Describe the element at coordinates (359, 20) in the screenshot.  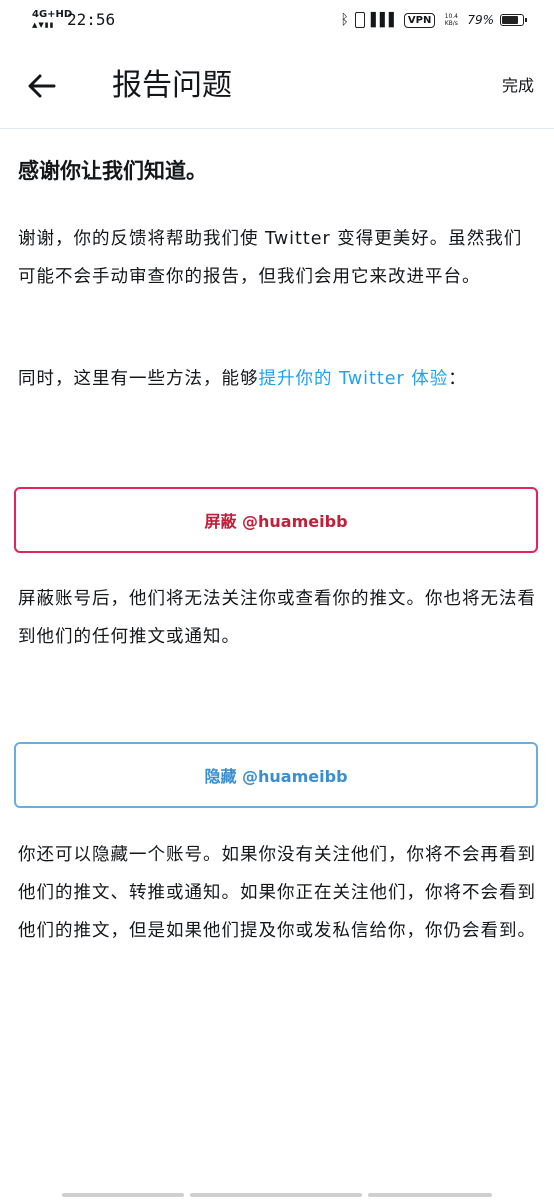
I see `vibrate-icon` at that location.